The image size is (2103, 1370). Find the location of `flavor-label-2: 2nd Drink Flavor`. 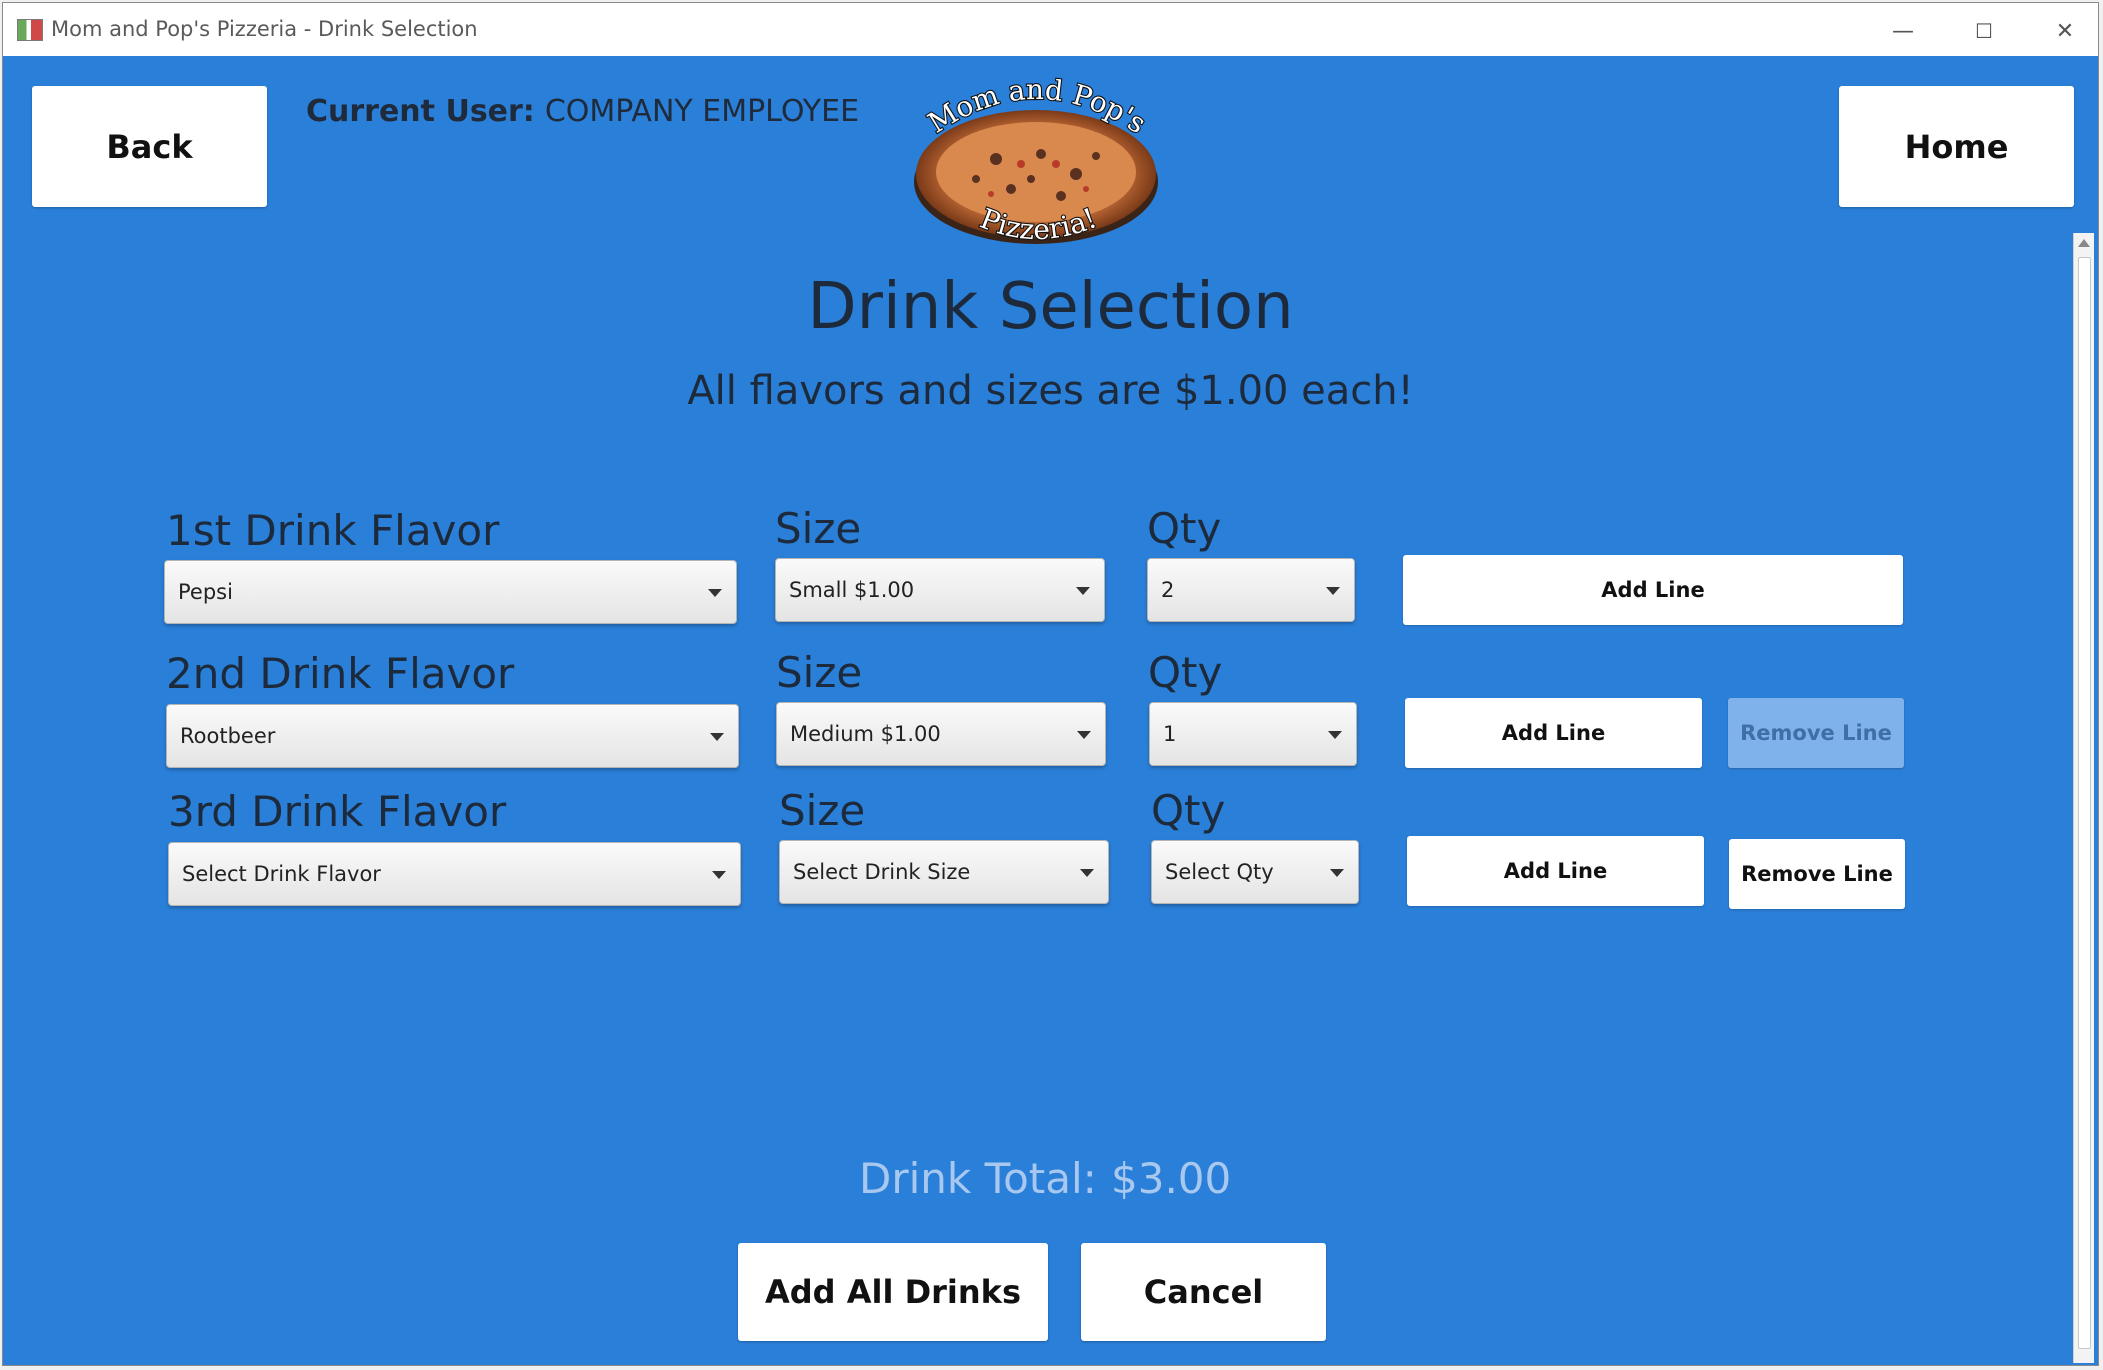

flavor-label-2: 2nd Drink Flavor is located at coordinates (340, 673).